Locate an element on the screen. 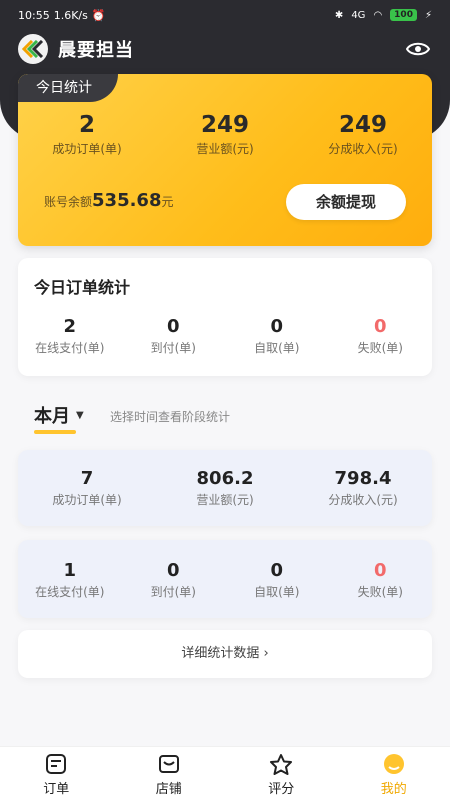 The image size is (450, 800). shop-icon is located at coordinates (169, 764).